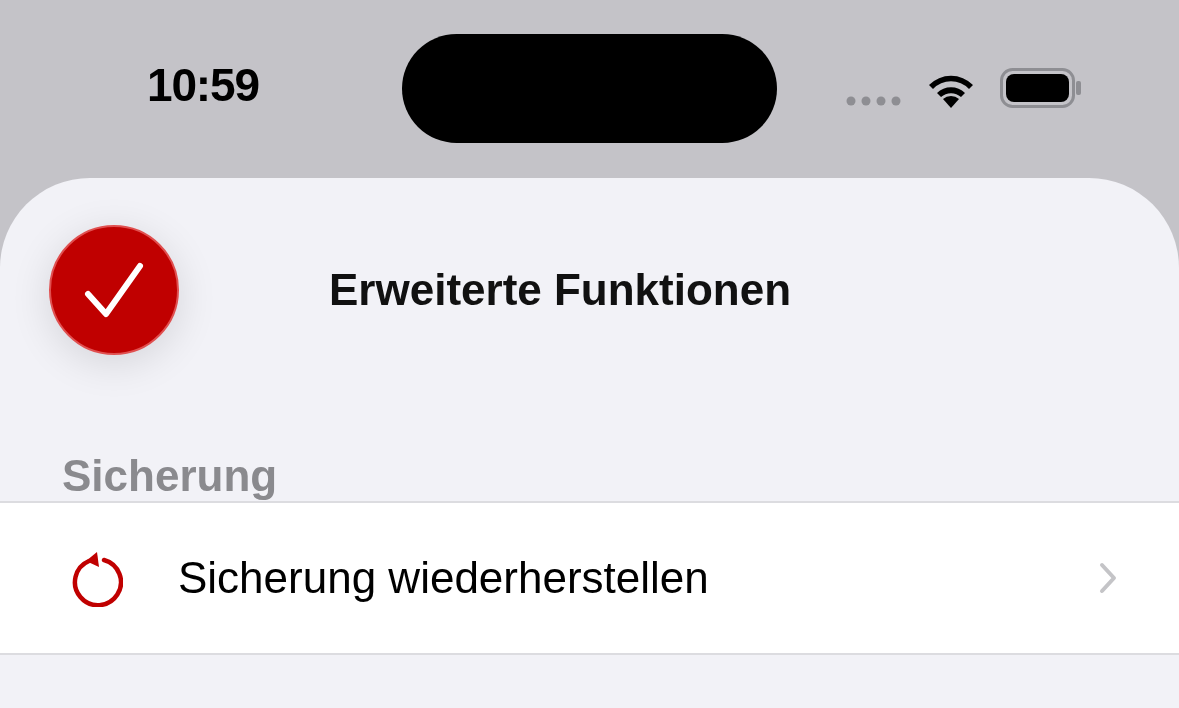  I want to click on battery-icon, so click(1041, 88).